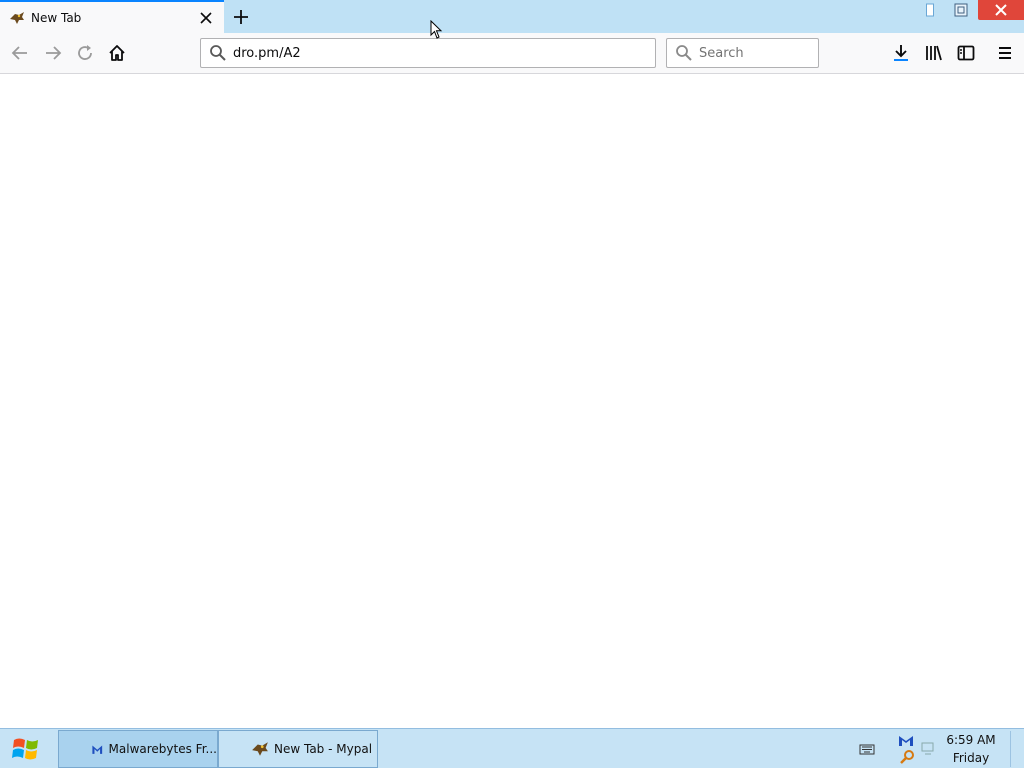 The image size is (1024, 769). What do you see at coordinates (206, 18) in the screenshot?
I see `tab-close-icon` at bounding box center [206, 18].